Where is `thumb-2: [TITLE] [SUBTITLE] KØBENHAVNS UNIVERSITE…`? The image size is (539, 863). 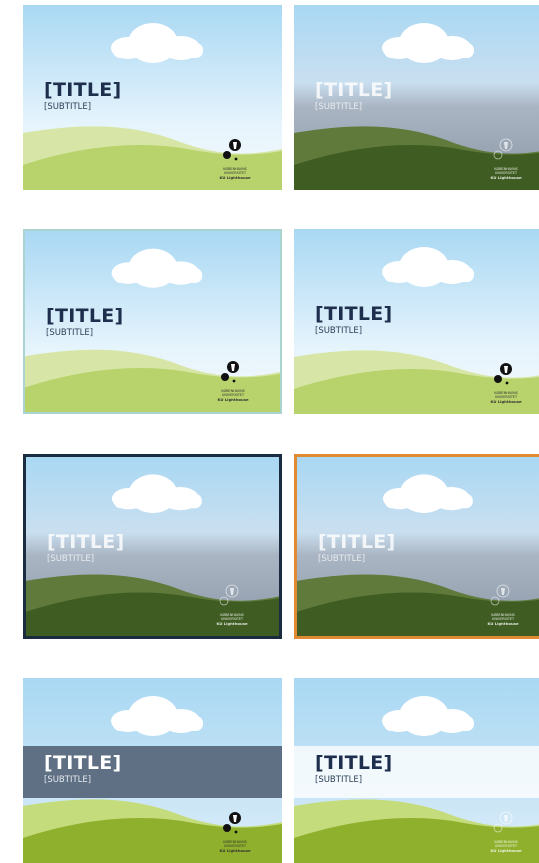
thumb-2: [TITLE] [SUBTITLE] KØBENHAVNS UNIVERSITE… is located at coordinates (416, 97).